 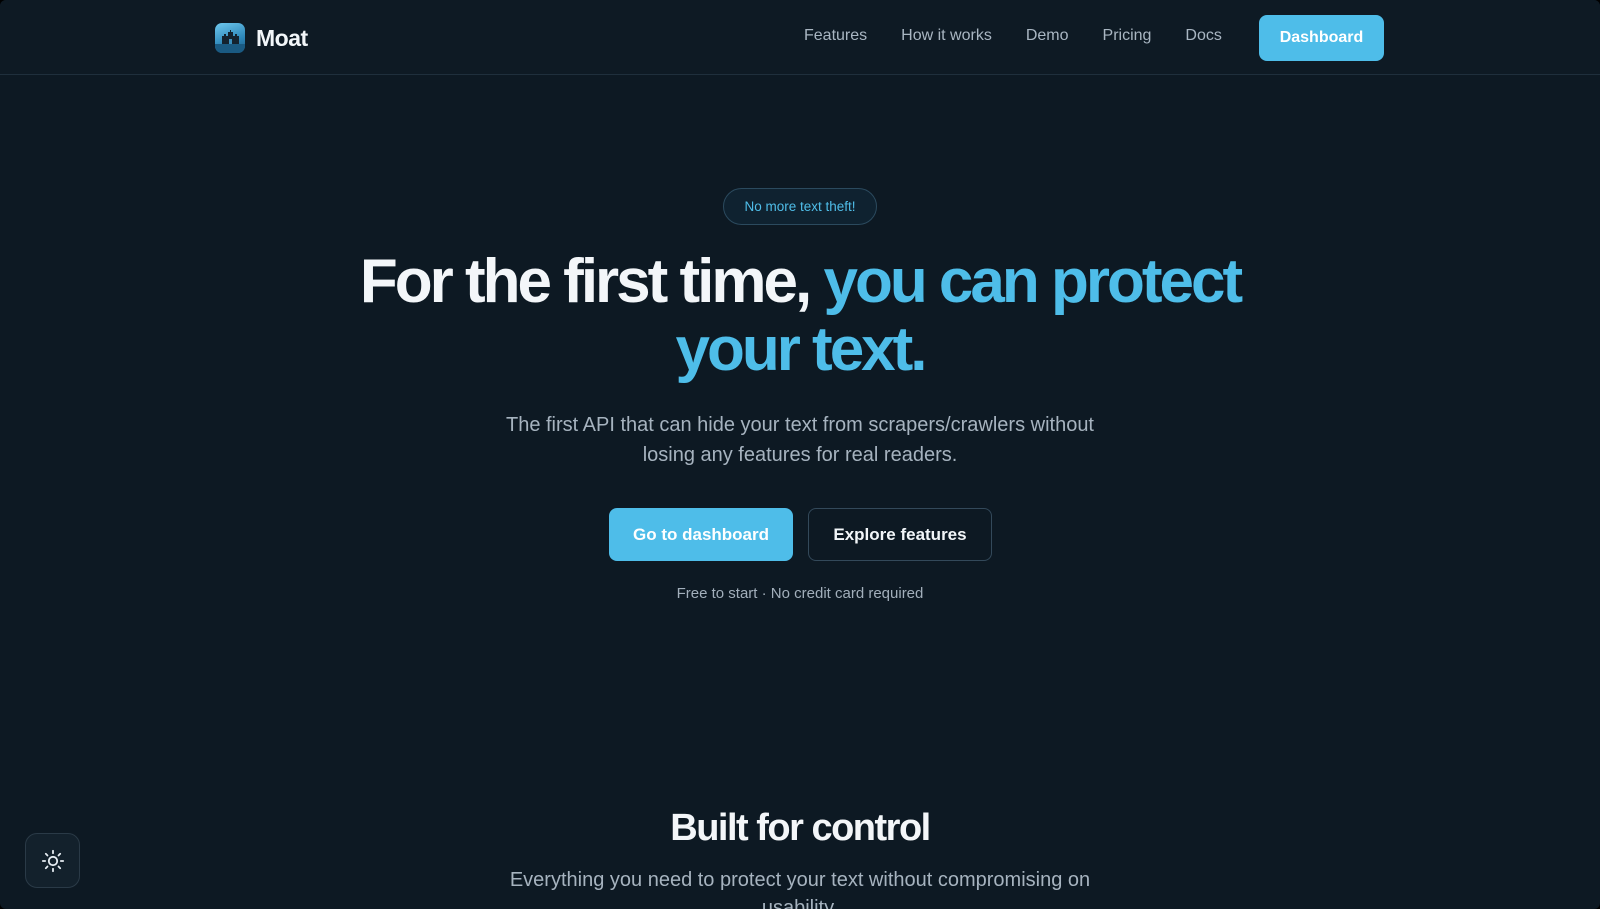 I want to click on nav-link-docs: Docs, so click(x=1203, y=36).